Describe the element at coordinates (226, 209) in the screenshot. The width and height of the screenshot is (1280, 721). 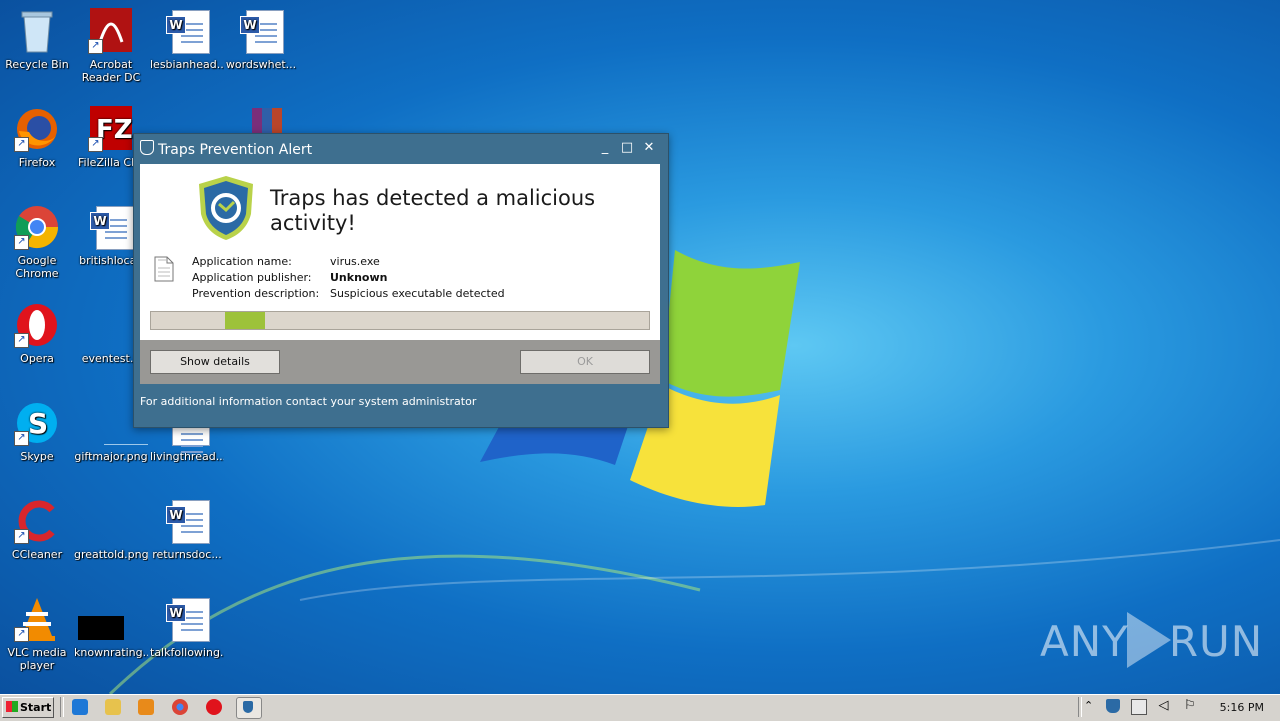
I see `traps-logo-icon` at that location.